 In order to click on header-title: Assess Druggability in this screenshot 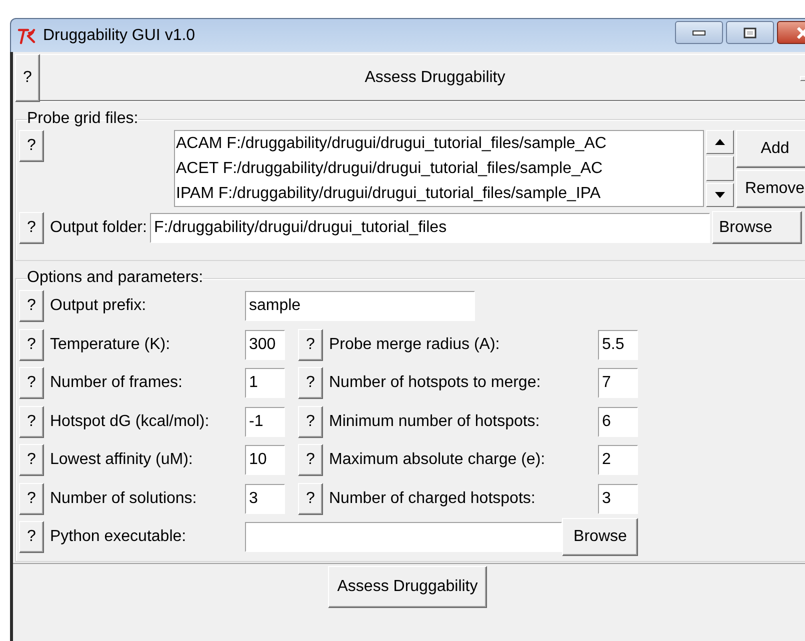, I will do `click(435, 77)`.